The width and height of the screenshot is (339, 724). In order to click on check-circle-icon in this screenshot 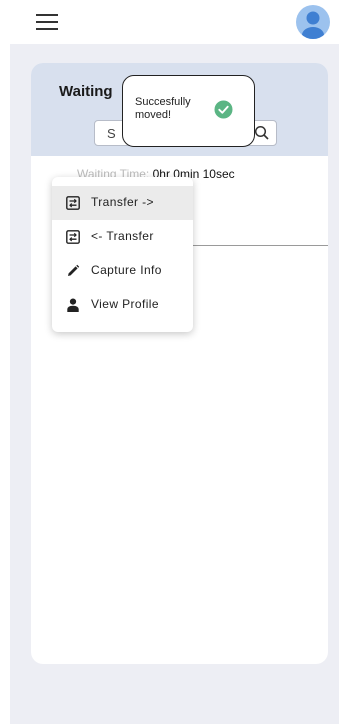, I will do `click(223, 109)`.